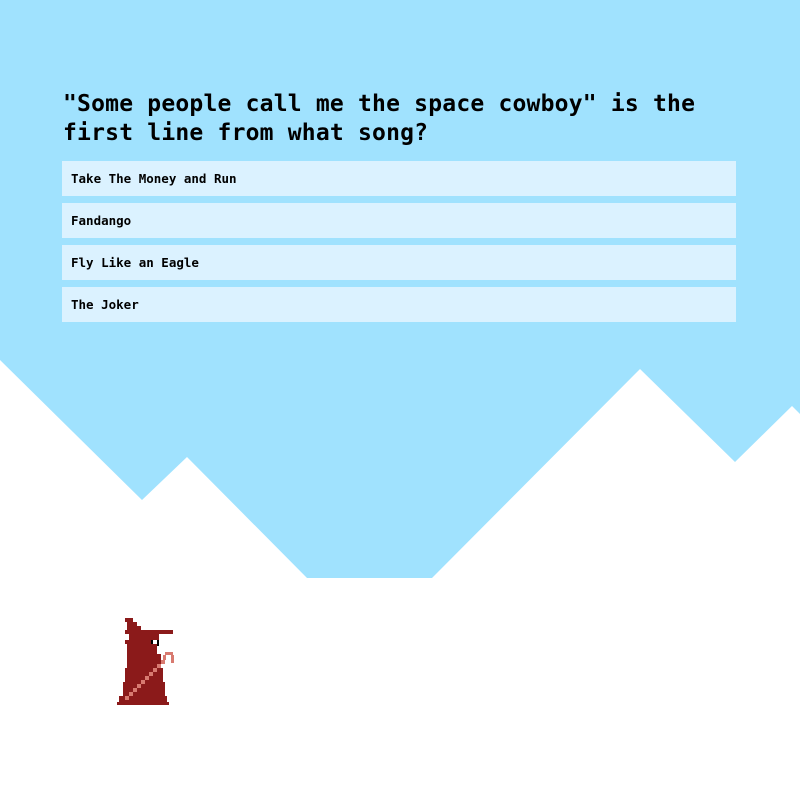 The width and height of the screenshot is (800, 800). What do you see at coordinates (399, 178) in the screenshot?
I see `answer-option-1: Take The Money and Run` at bounding box center [399, 178].